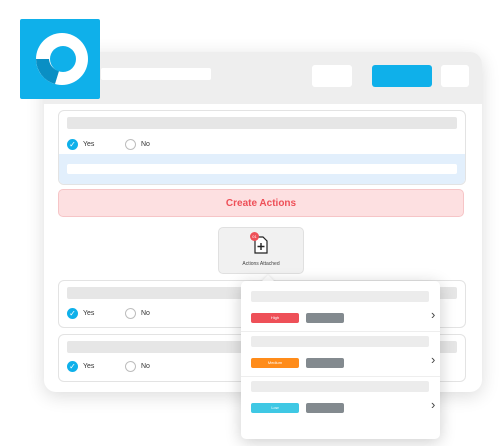 The width and height of the screenshot is (500, 446). I want to click on create-actions-button: Create Actions, so click(261, 203).